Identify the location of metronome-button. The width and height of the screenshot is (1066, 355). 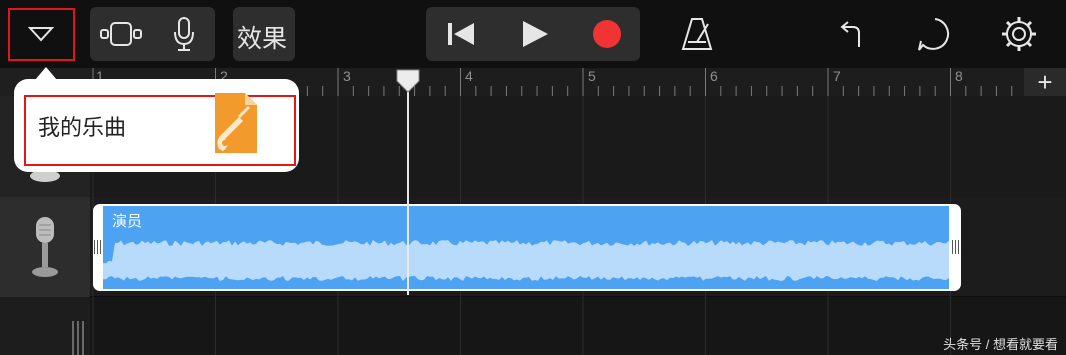
(697, 34).